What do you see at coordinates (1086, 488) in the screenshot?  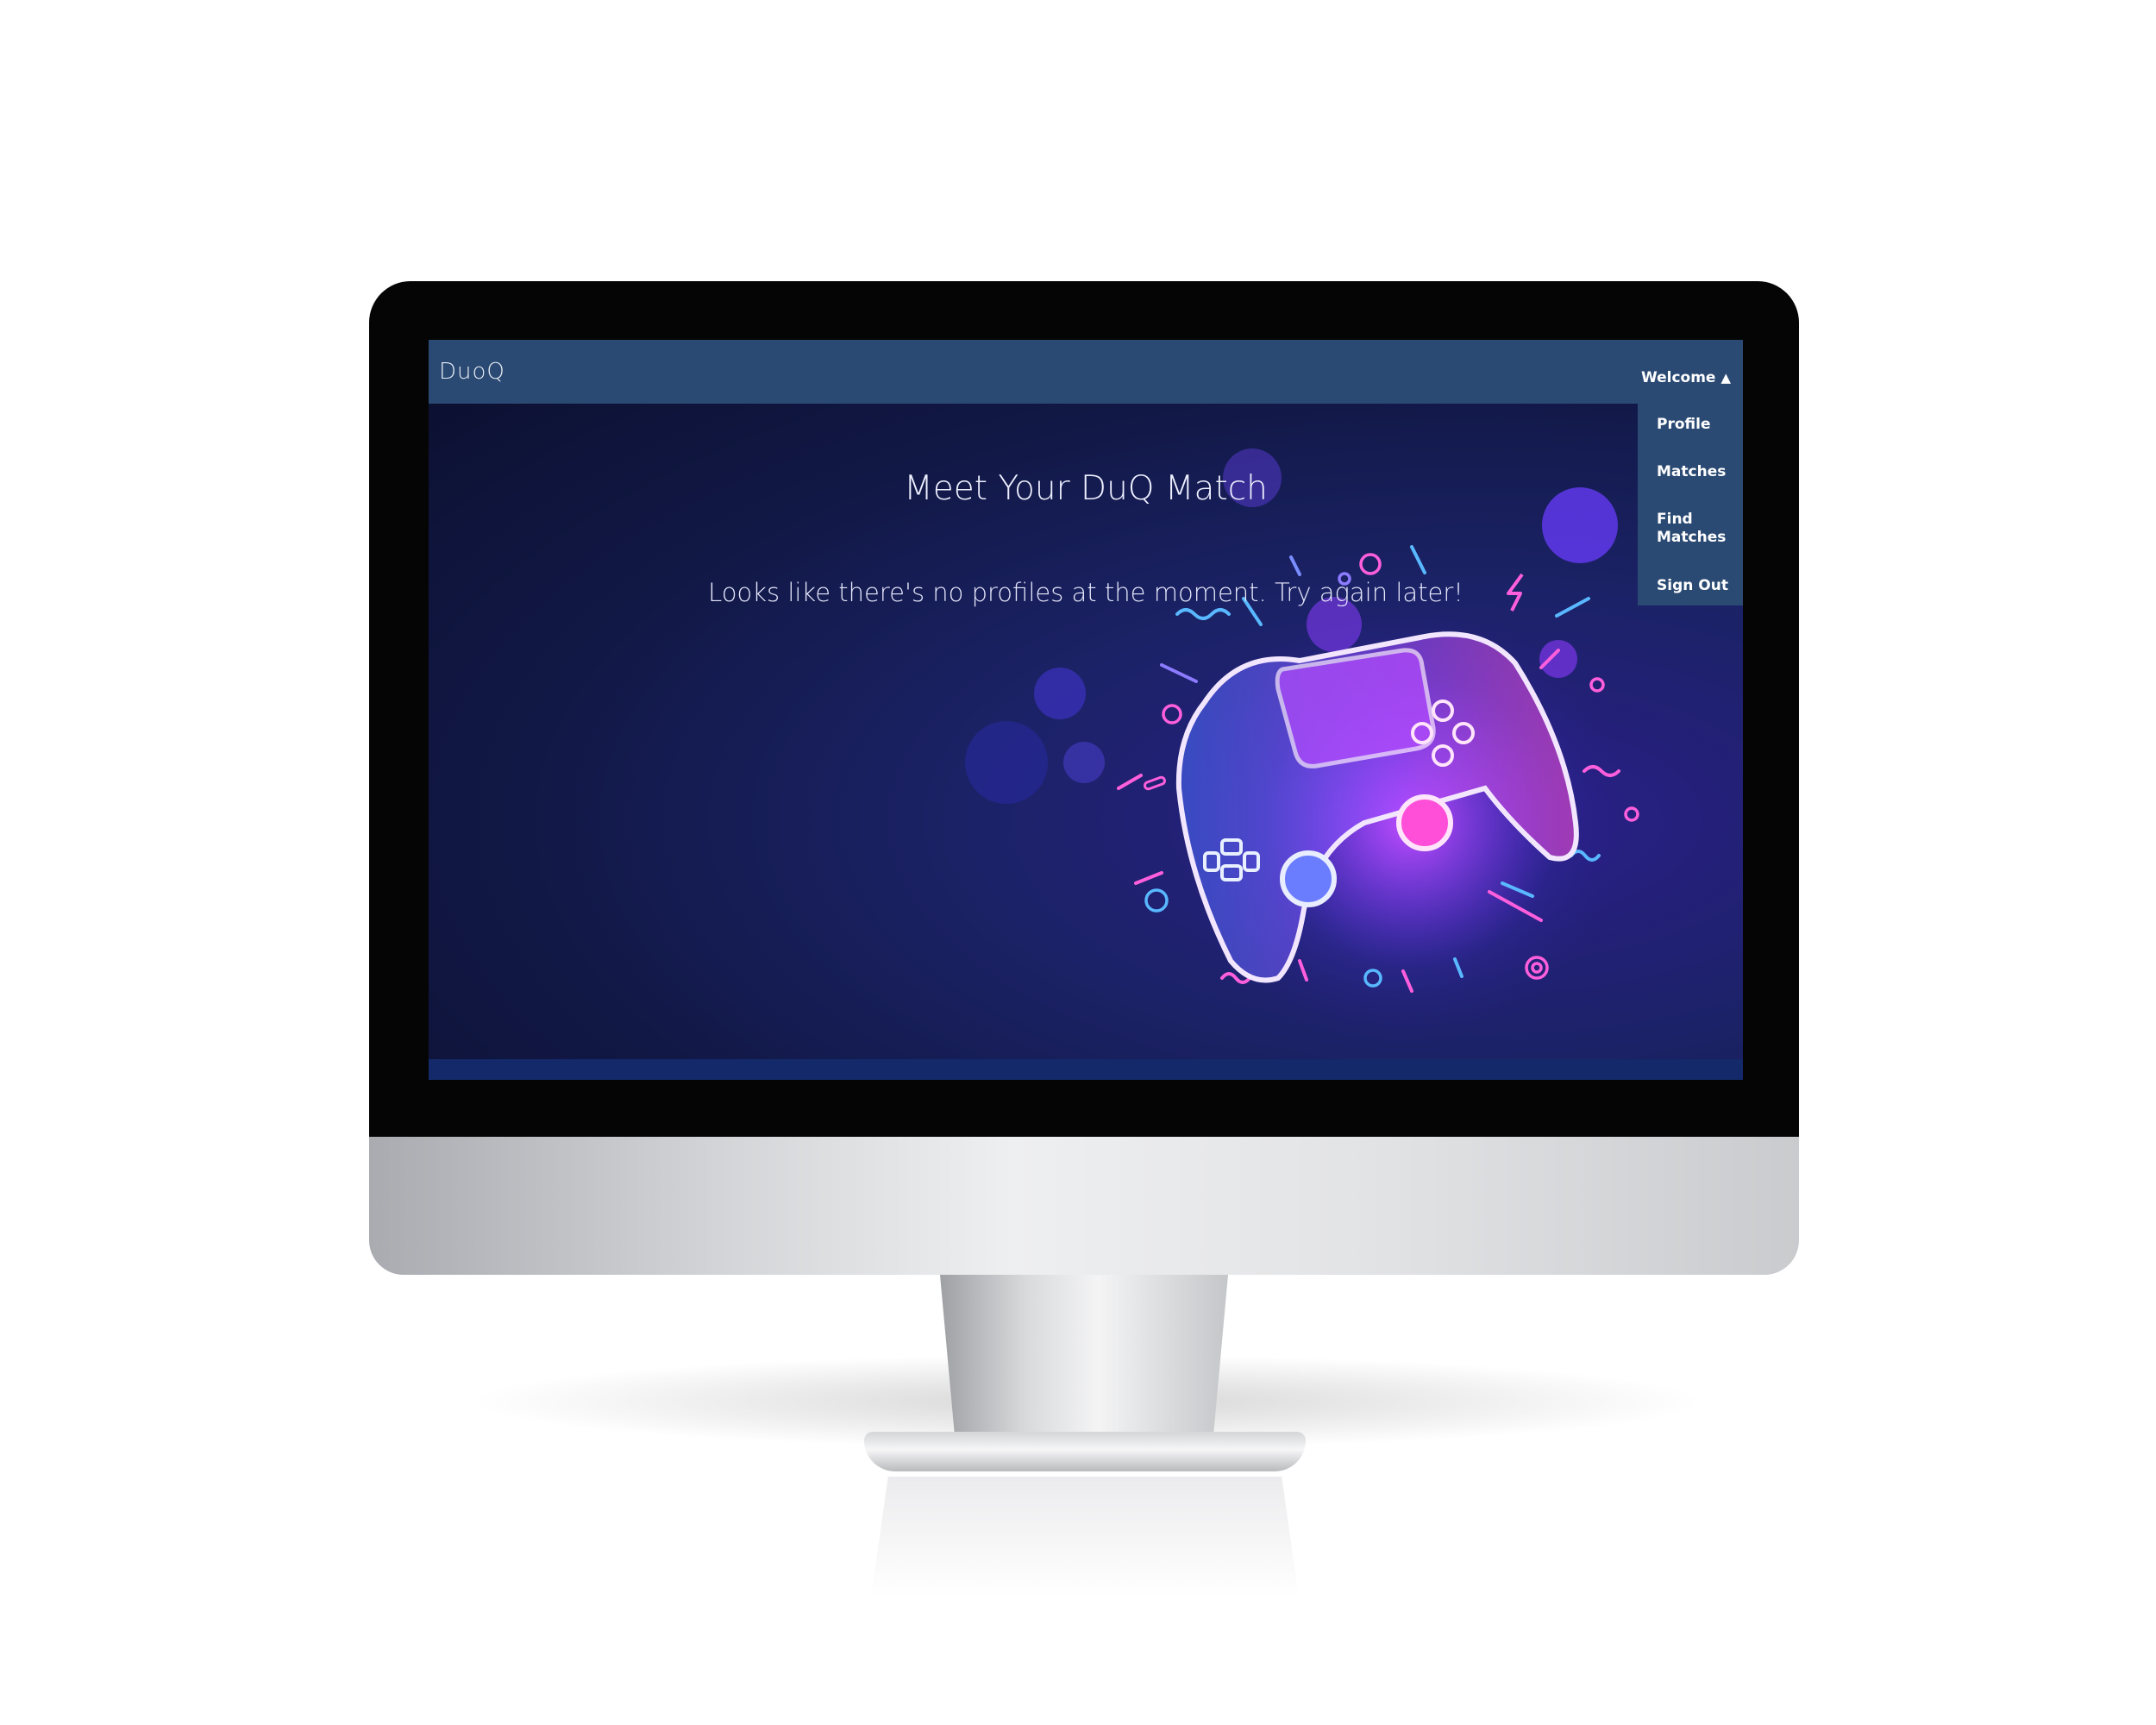 I see `page-title: Meet Your DuQ Match` at bounding box center [1086, 488].